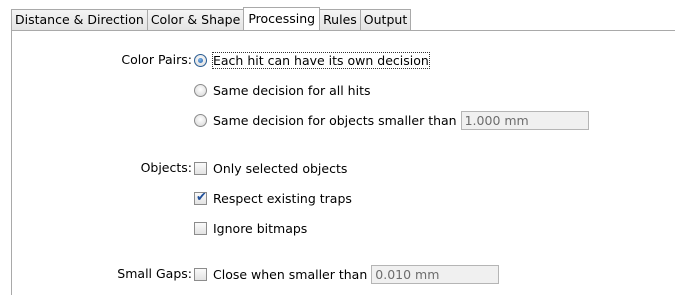 The height and width of the screenshot is (295, 675). What do you see at coordinates (321, 60) in the screenshot?
I see `option-label: Each hit can have its own decision` at bounding box center [321, 60].